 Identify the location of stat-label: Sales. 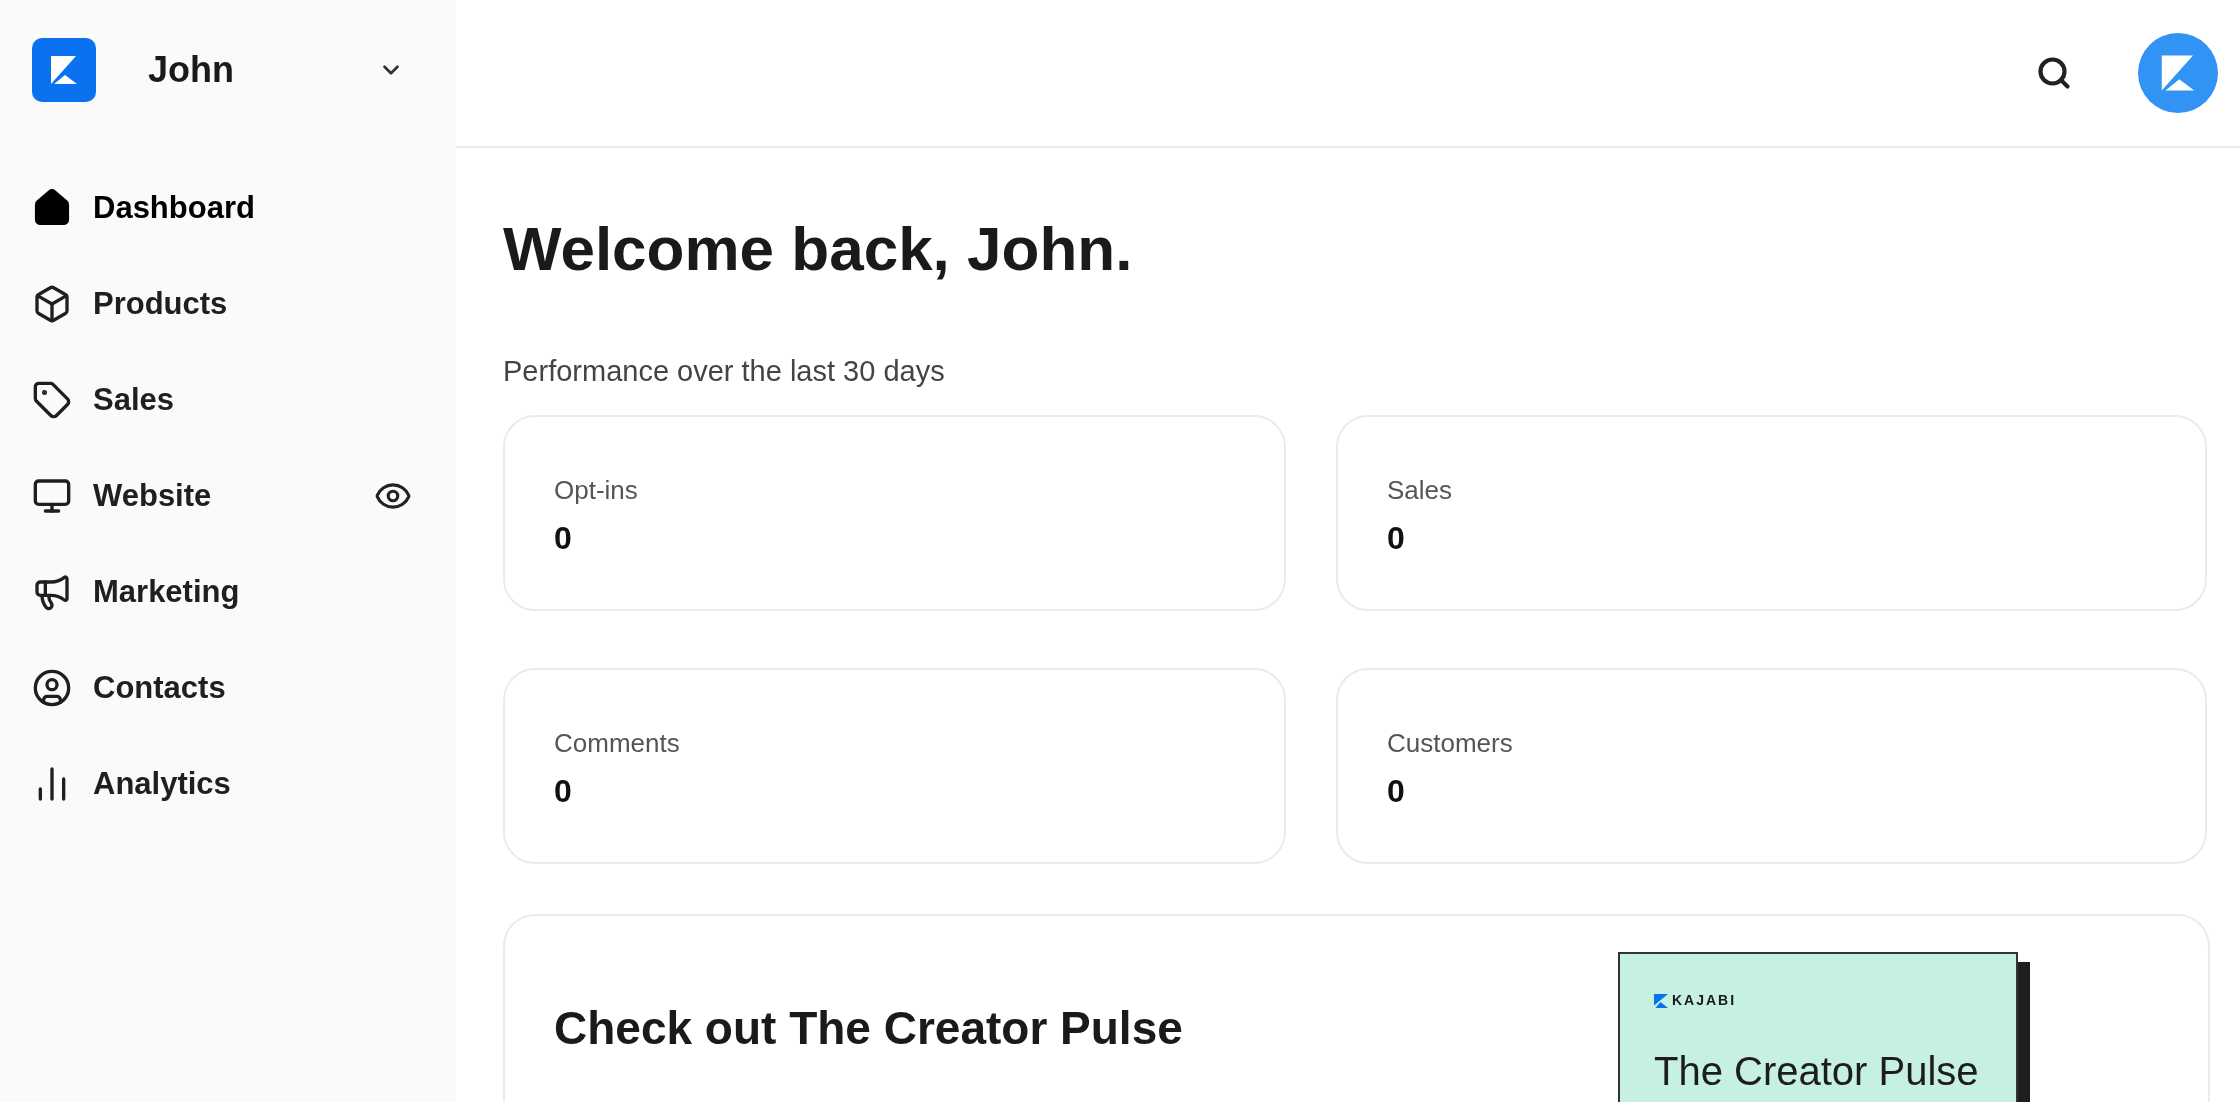
(1420, 490).